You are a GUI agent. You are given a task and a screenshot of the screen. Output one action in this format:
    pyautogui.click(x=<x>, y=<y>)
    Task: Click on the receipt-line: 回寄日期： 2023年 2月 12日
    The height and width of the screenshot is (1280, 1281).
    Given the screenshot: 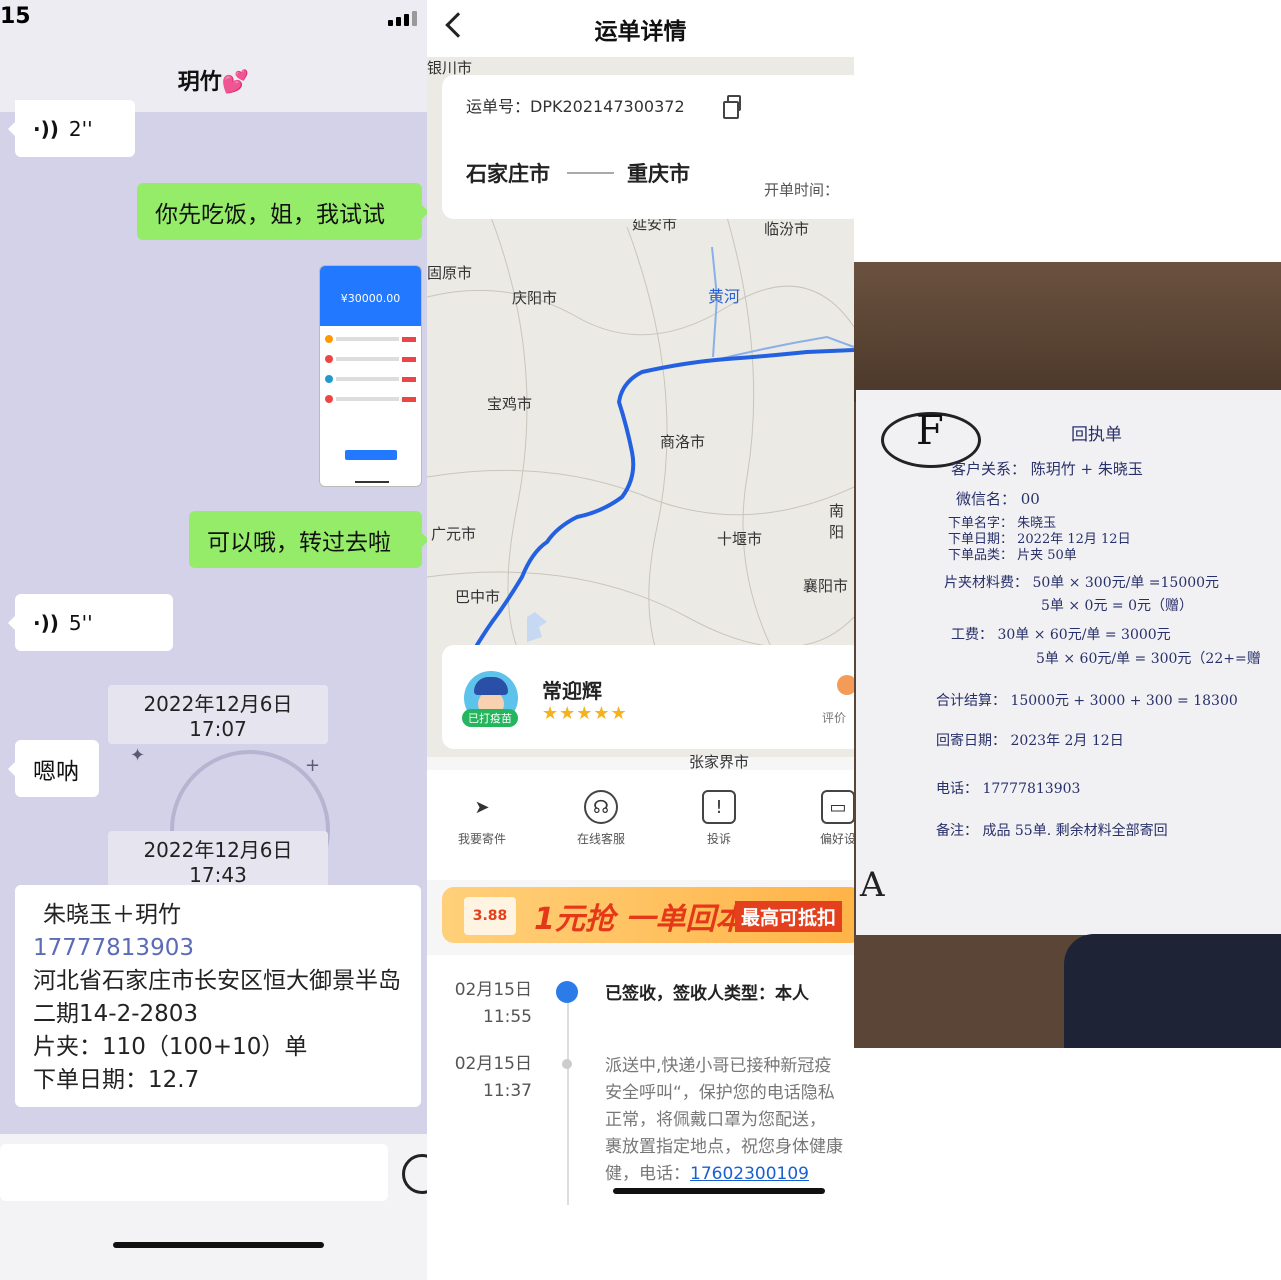 What is the action you would take?
    pyautogui.click(x=1030, y=741)
    